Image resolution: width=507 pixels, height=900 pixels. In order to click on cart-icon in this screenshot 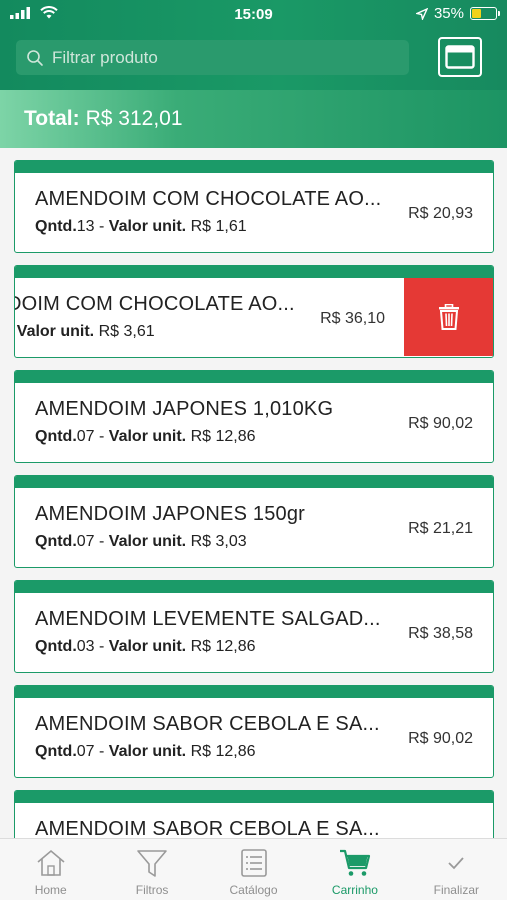, I will do `click(355, 862)`.